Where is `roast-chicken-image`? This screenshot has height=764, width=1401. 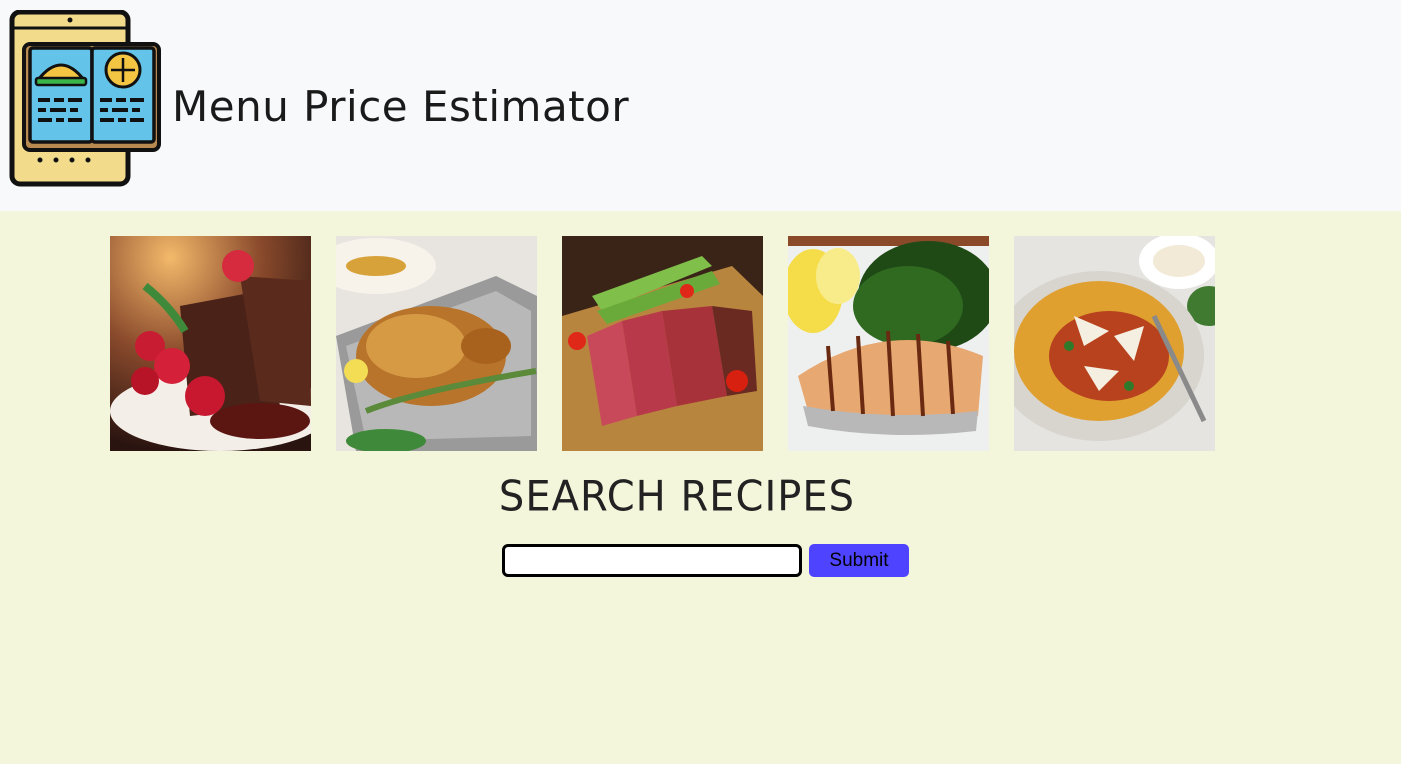 roast-chicken-image is located at coordinates (436, 343).